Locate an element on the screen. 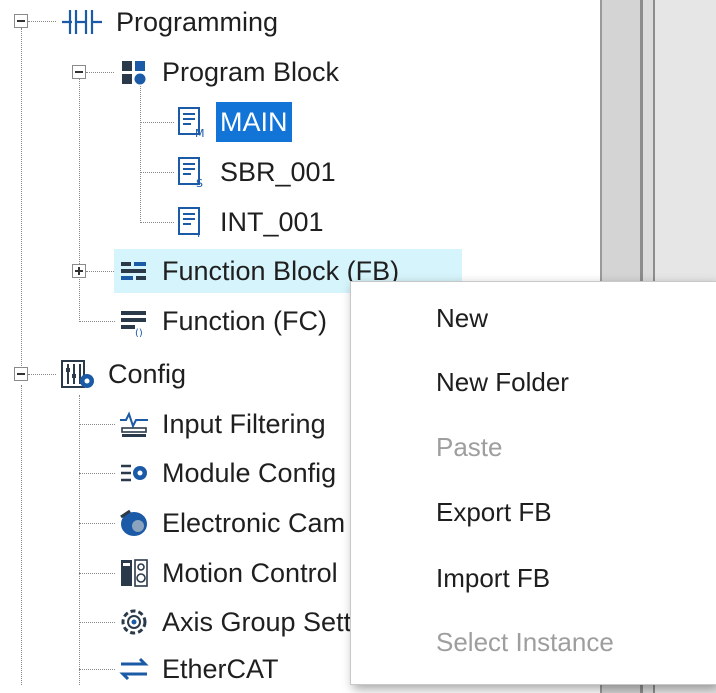 The height and width of the screenshot is (693, 716). tree-item-program-block: Program Block is located at coordinates (230, 72).